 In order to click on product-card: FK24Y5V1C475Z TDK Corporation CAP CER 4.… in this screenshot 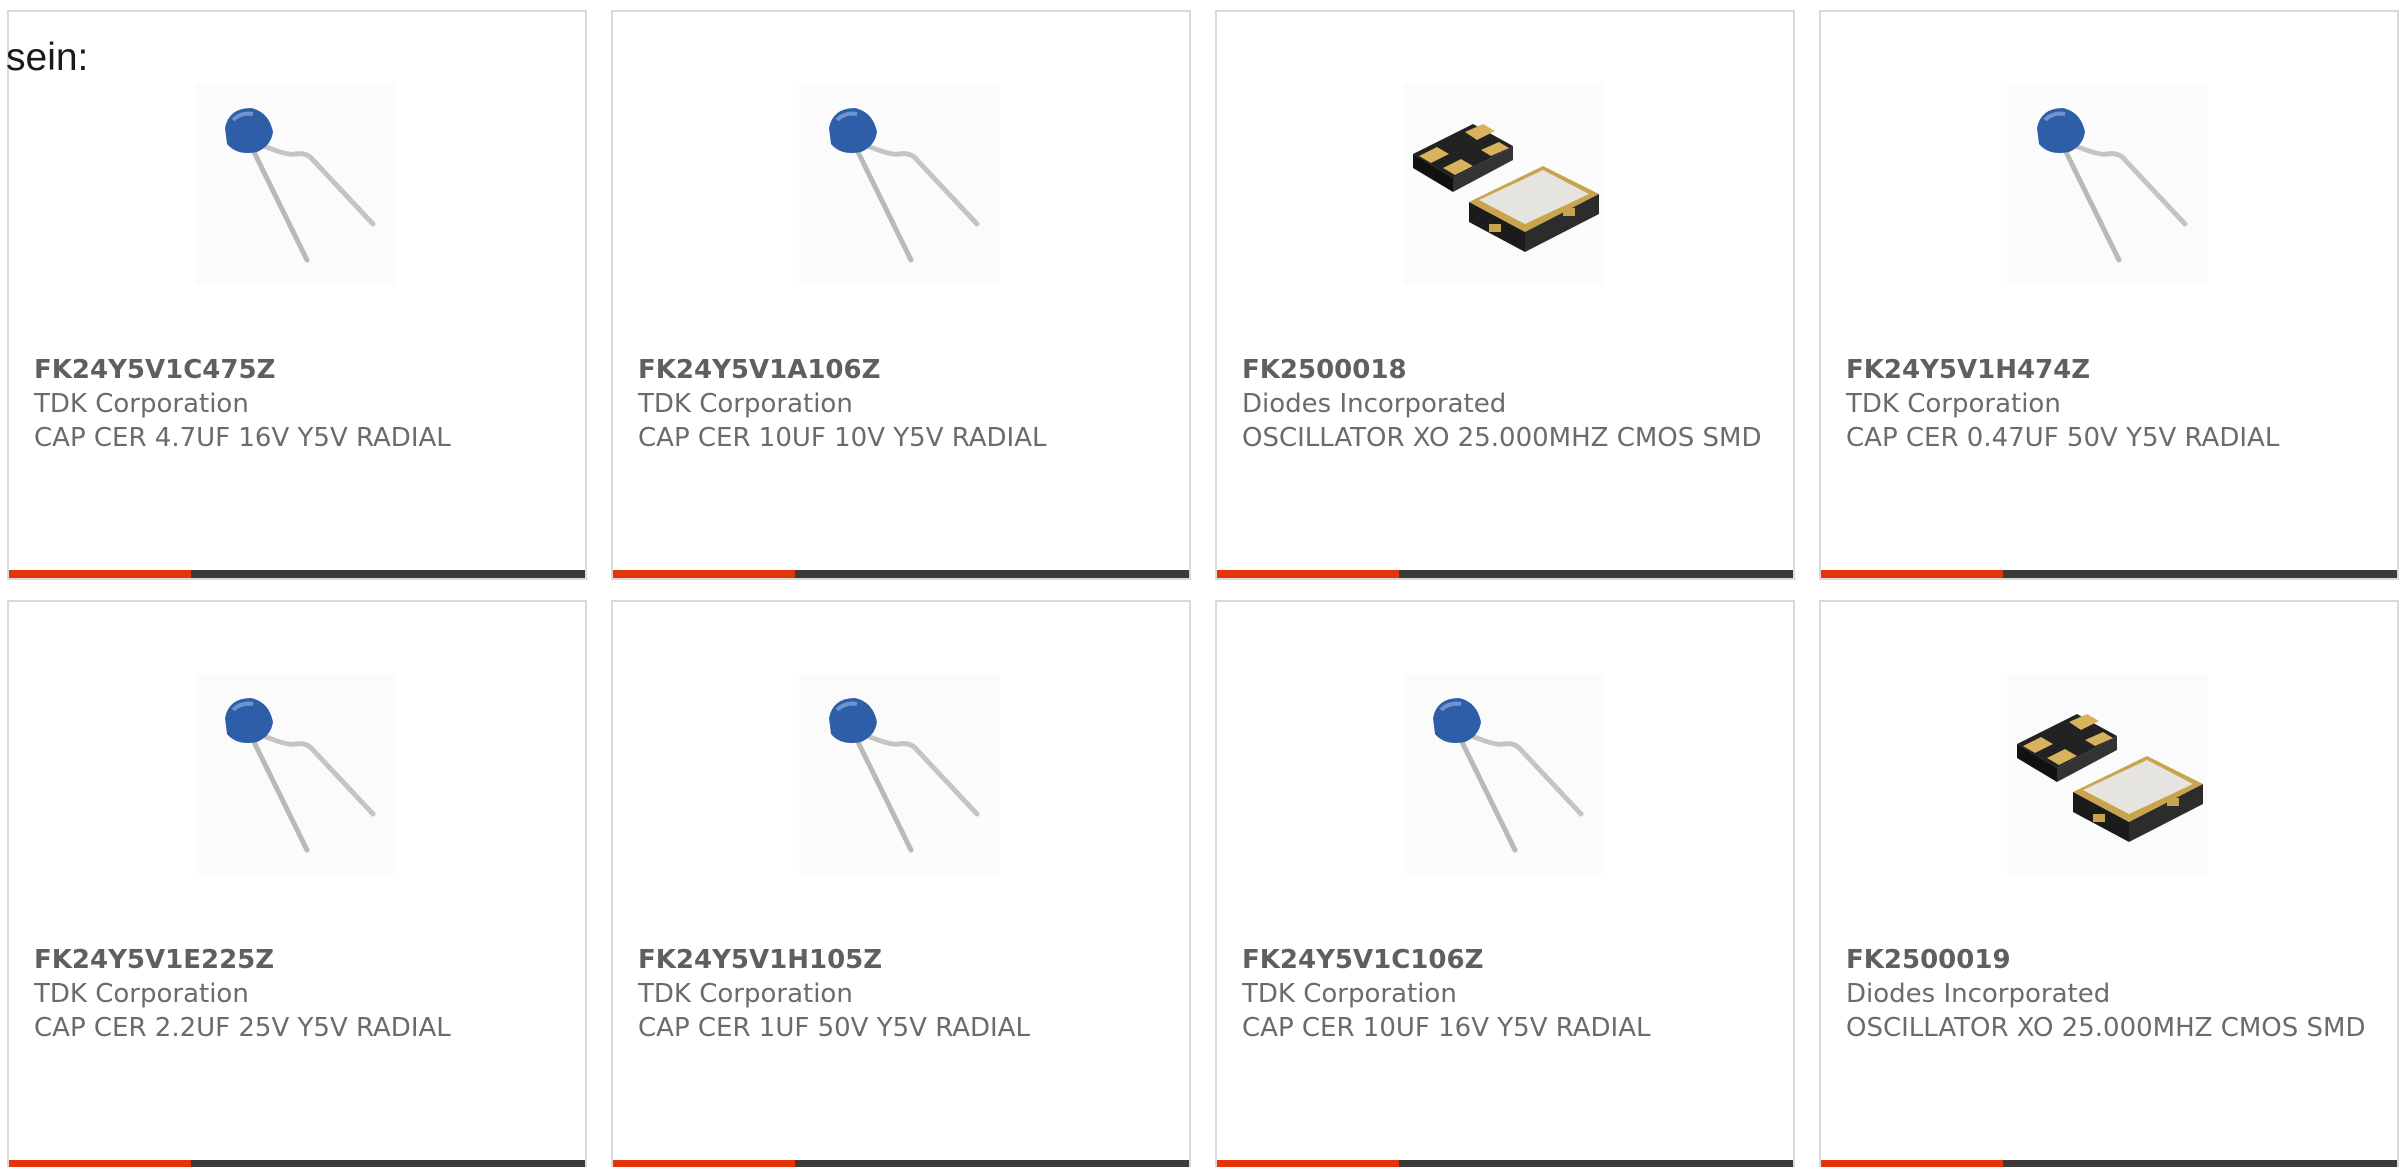, I will do `click(297, 295)`.